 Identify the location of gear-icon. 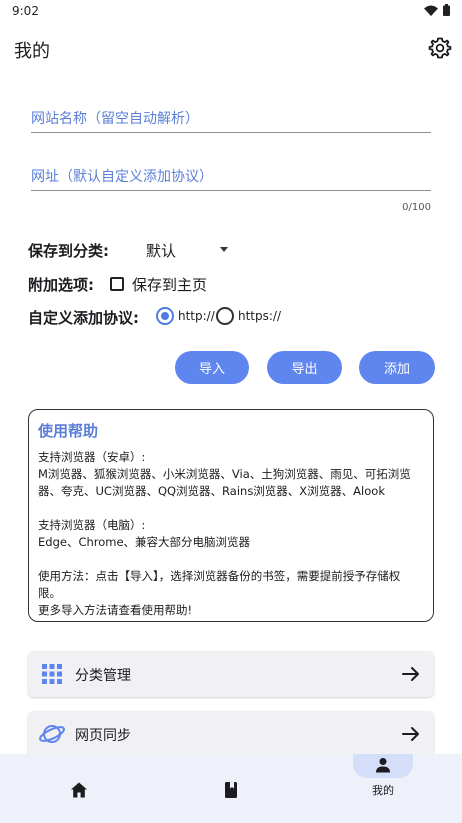
(440, 48).